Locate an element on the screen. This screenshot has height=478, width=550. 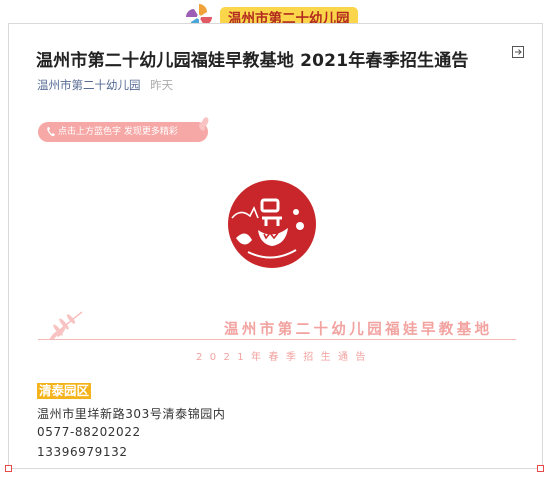
publish-time: 昨天 is located at coordinates (162, 85).